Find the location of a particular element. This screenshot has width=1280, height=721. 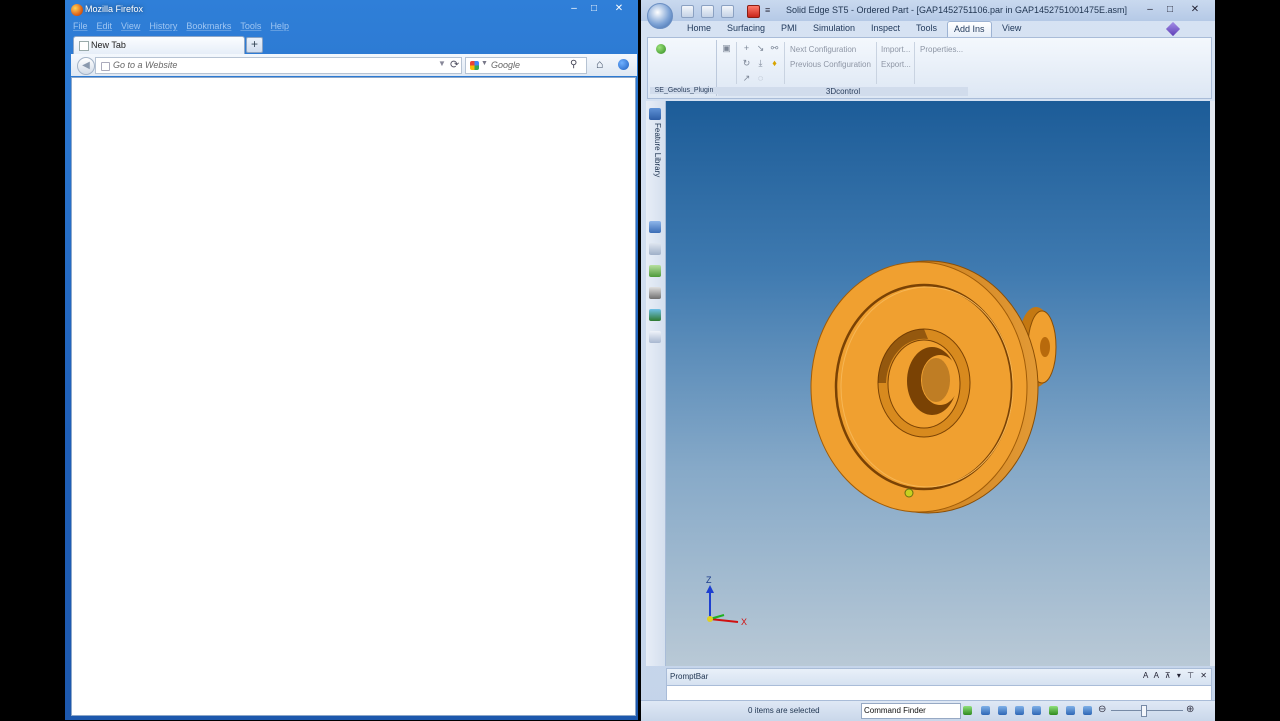

home-icon: ⌂ is located at coordinates (599, 64).